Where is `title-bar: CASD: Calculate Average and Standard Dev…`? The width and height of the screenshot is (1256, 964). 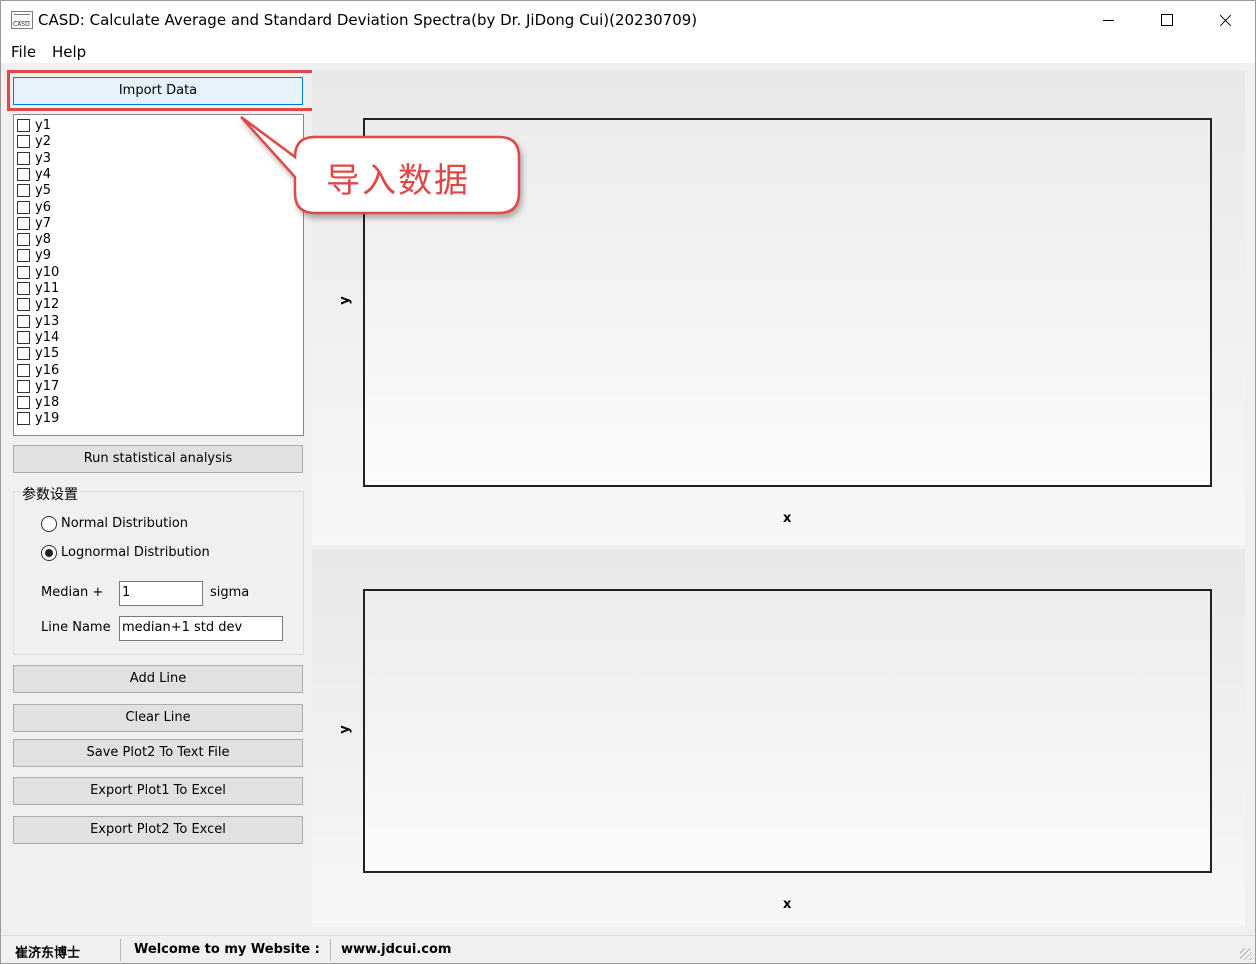
title-bar: CASD: Calculate Average and Standard Dev… is located at coordinates (628, 20).